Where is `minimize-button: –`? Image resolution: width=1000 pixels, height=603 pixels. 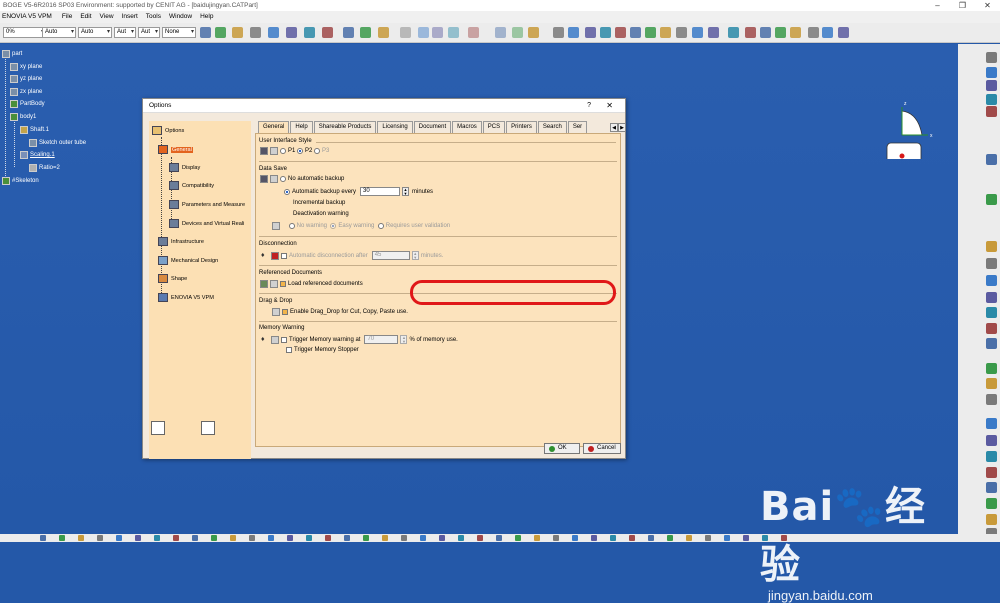 minimize-button: – is located at coordinates (937, 5).